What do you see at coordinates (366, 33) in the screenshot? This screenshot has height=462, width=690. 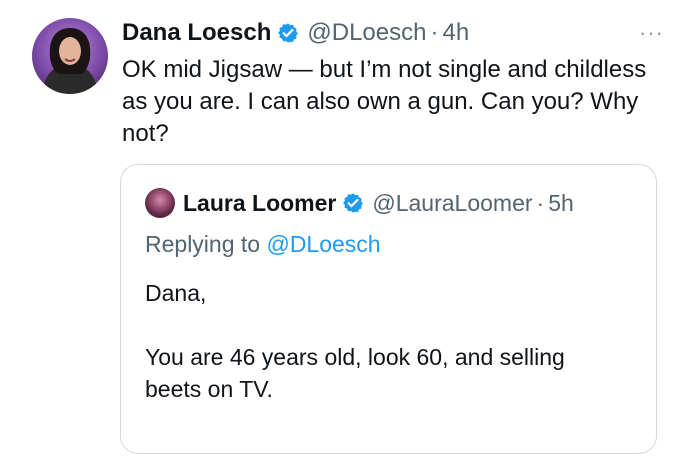 I see `author-handle: @DLoesch` at bounding box center [366, 33].